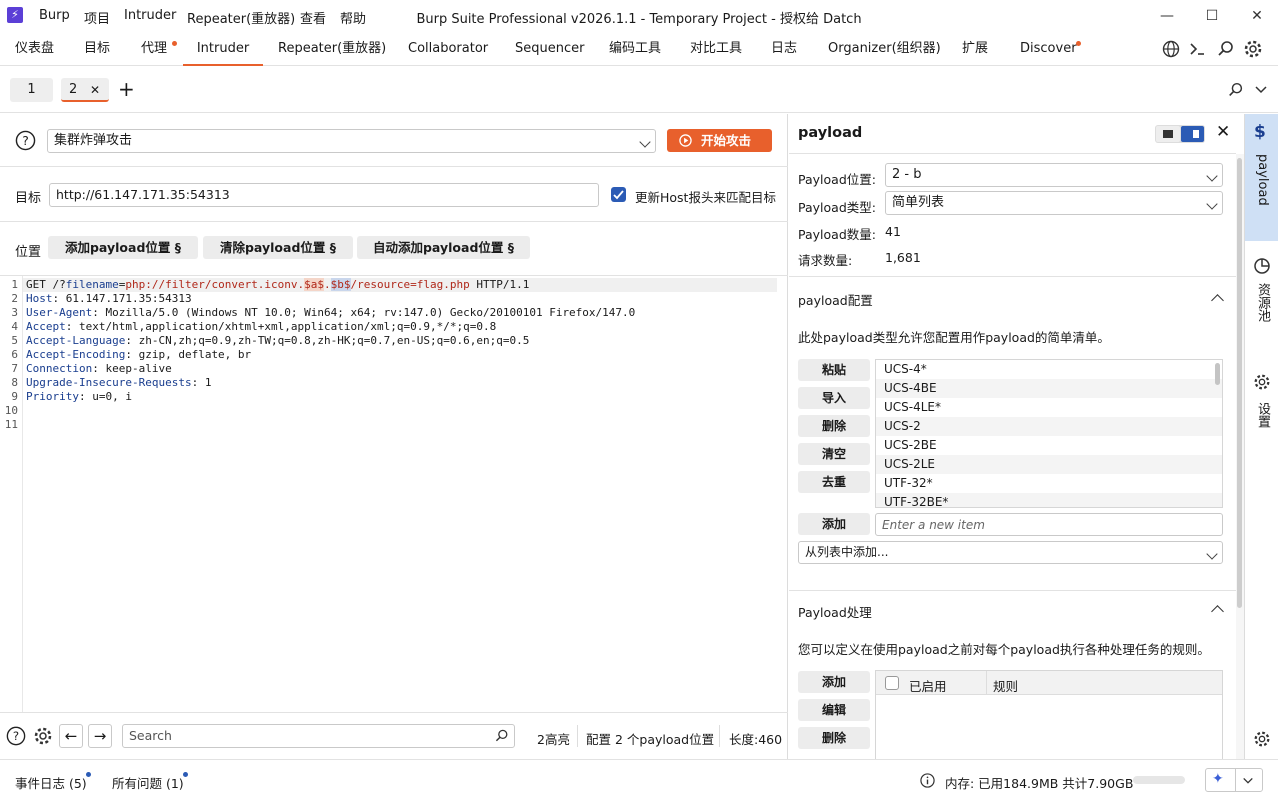  Describe the element at coordinates (834, 454) in the screenshot. I see `clear-button: 清空` at that location.